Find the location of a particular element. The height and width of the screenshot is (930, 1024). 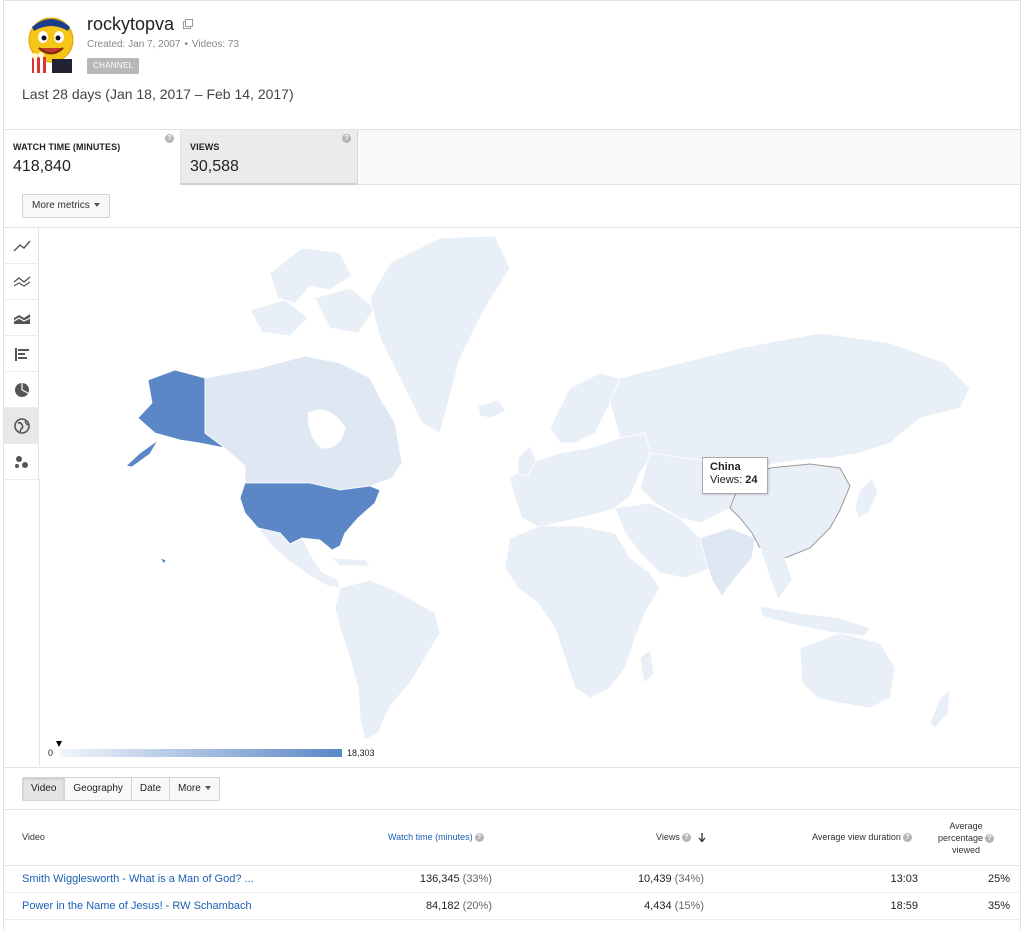

header-views-label: Views is located at coordinates (668, 837).